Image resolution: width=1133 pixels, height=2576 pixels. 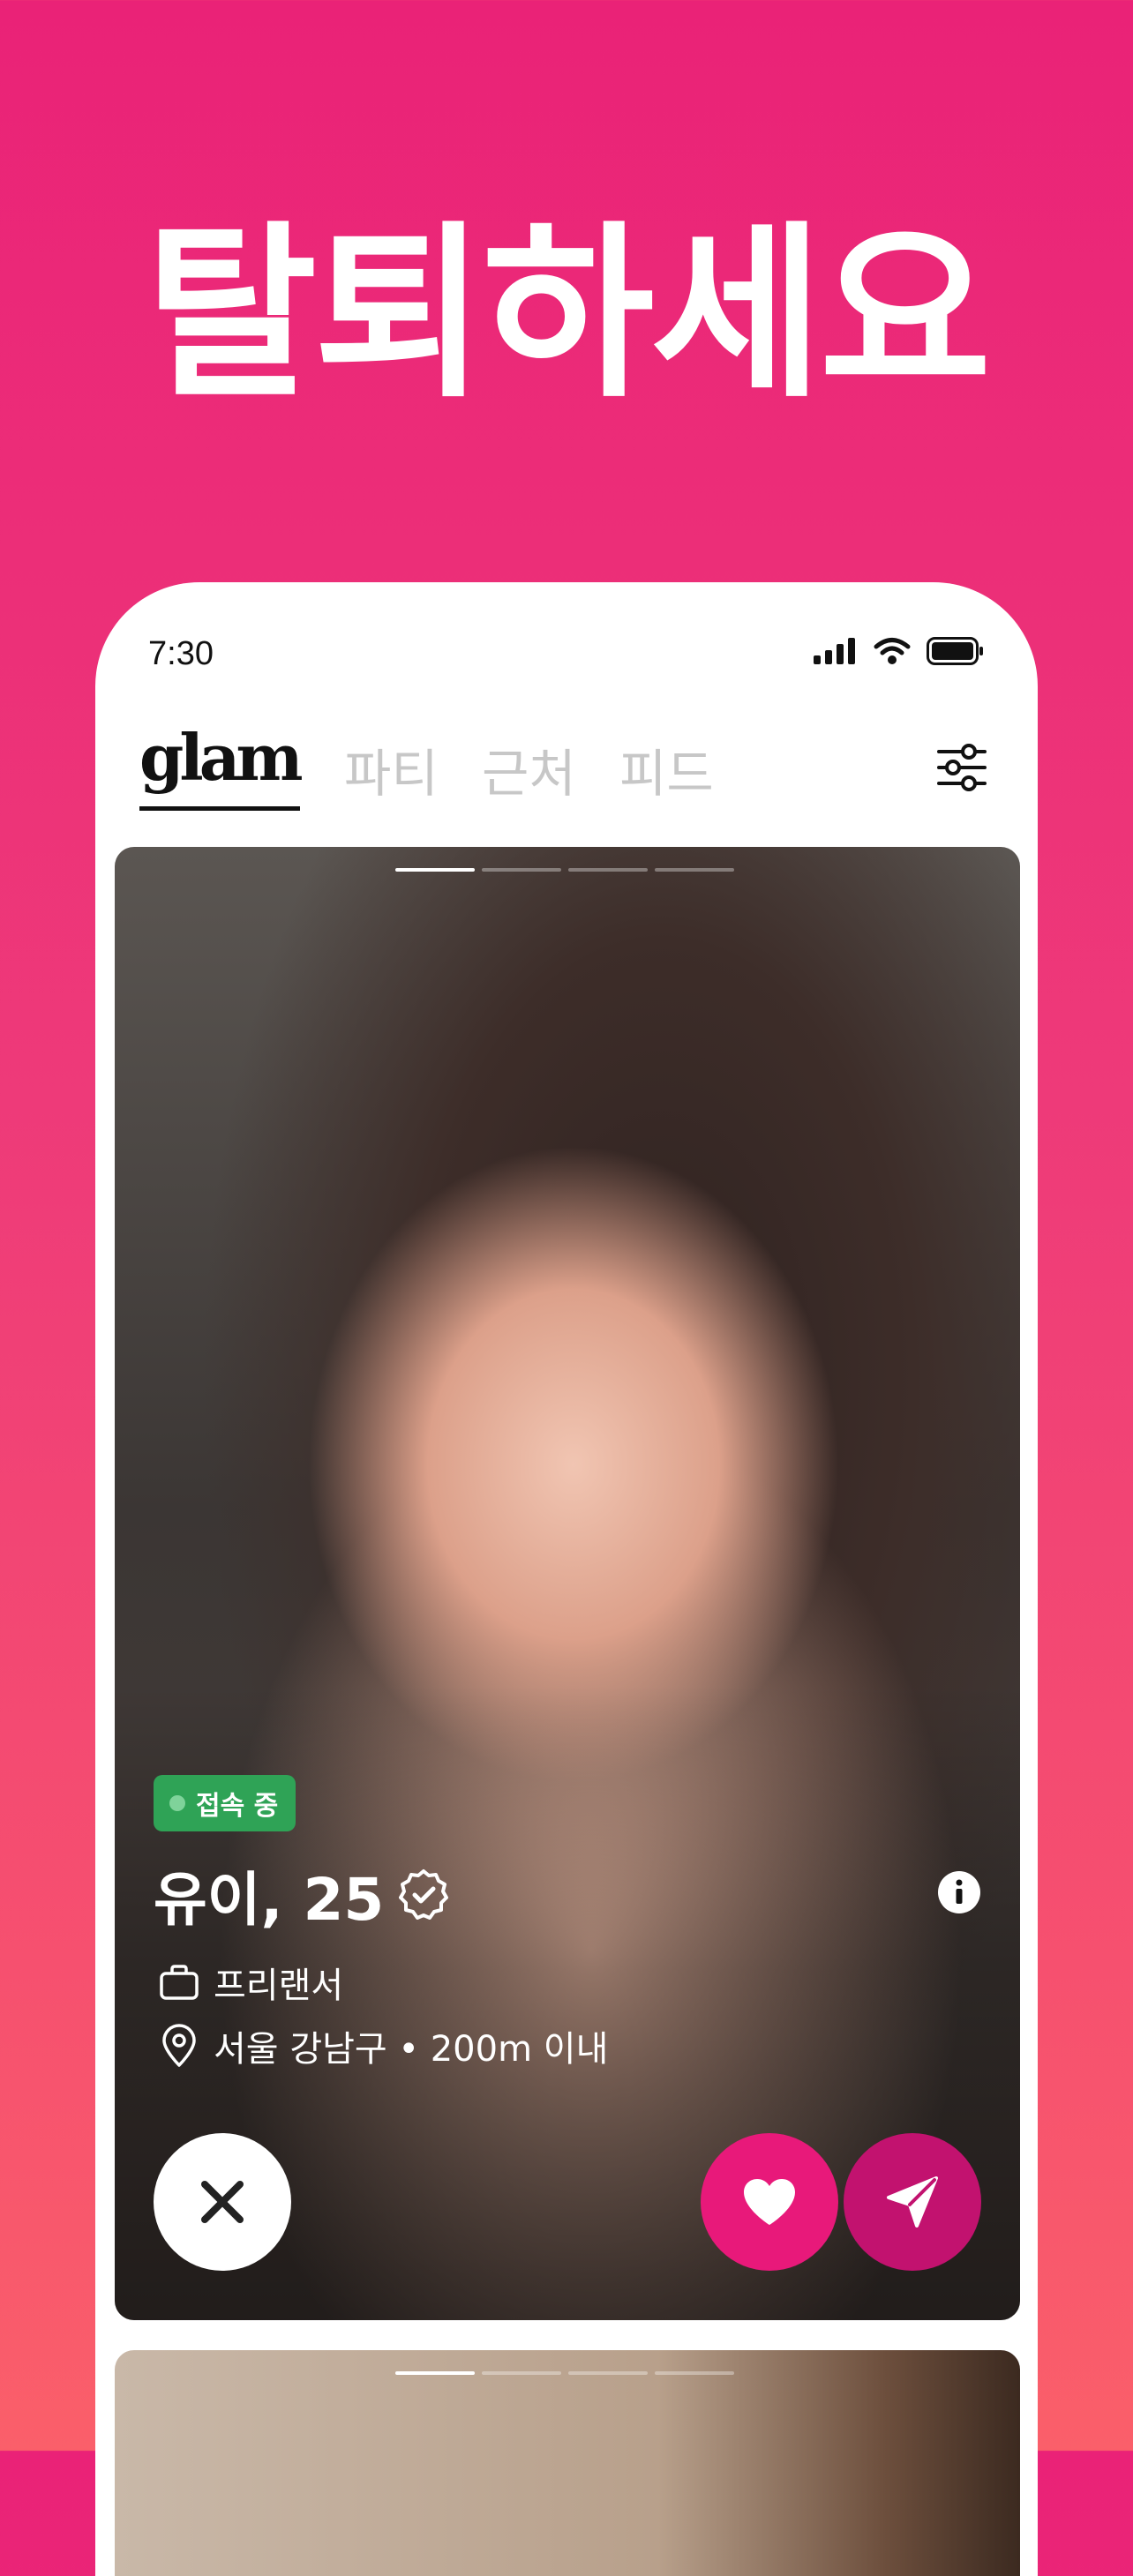 I want to click on online-status-label: 접속 중, so click(x=237, y=1807).